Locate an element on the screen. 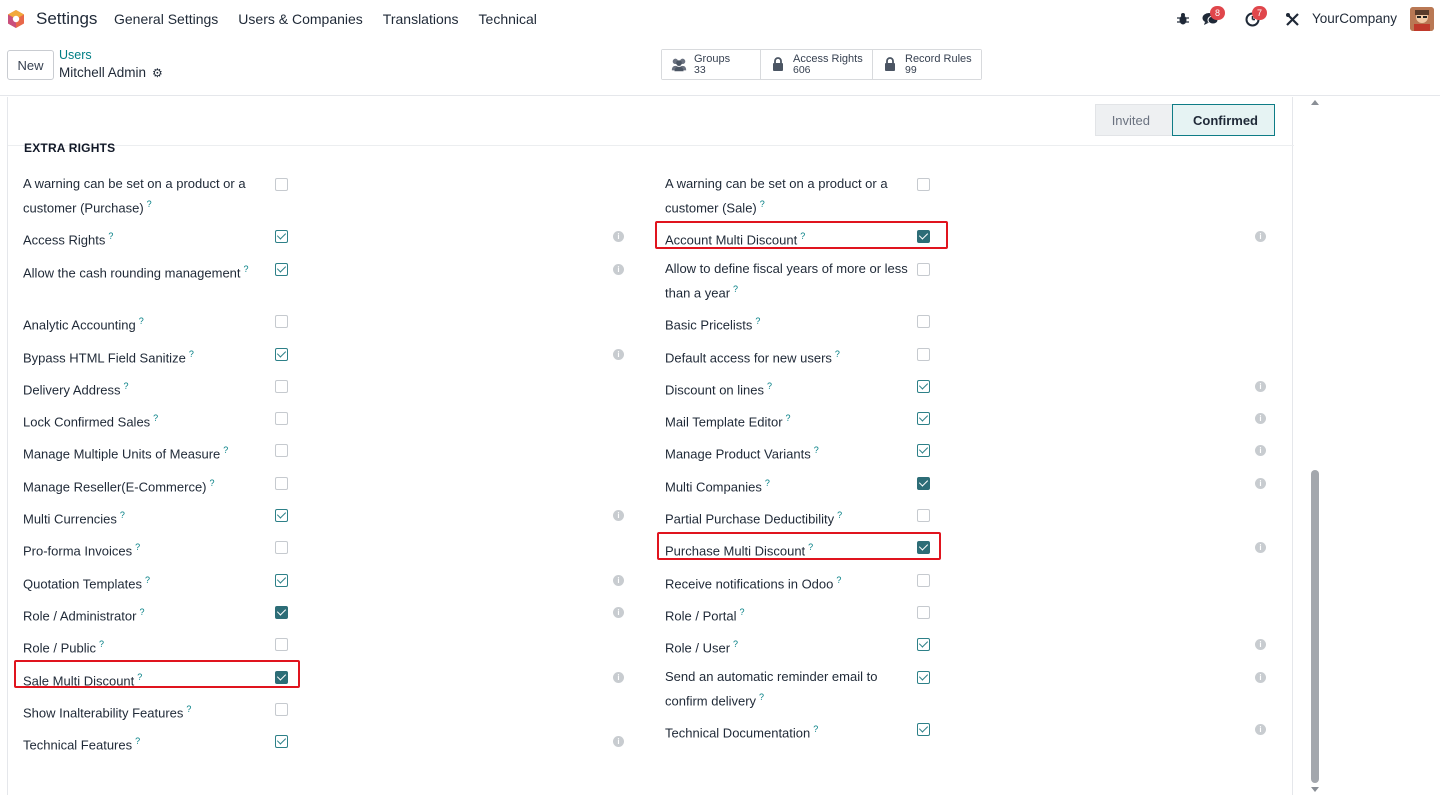 This screenshot has height=795, width=1440. checkbox-a-warning-can-be-set-on-a-product-or-a-customer-purchase is located at coordinates (281, 184).